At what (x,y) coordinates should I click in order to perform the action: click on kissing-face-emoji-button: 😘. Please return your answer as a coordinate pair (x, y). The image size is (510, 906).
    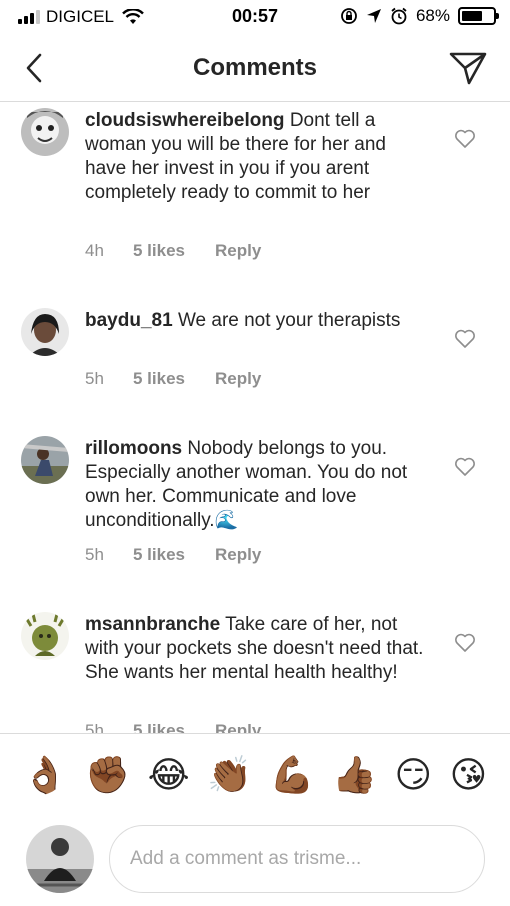
    Looking at the image, I should click on (469, 775).